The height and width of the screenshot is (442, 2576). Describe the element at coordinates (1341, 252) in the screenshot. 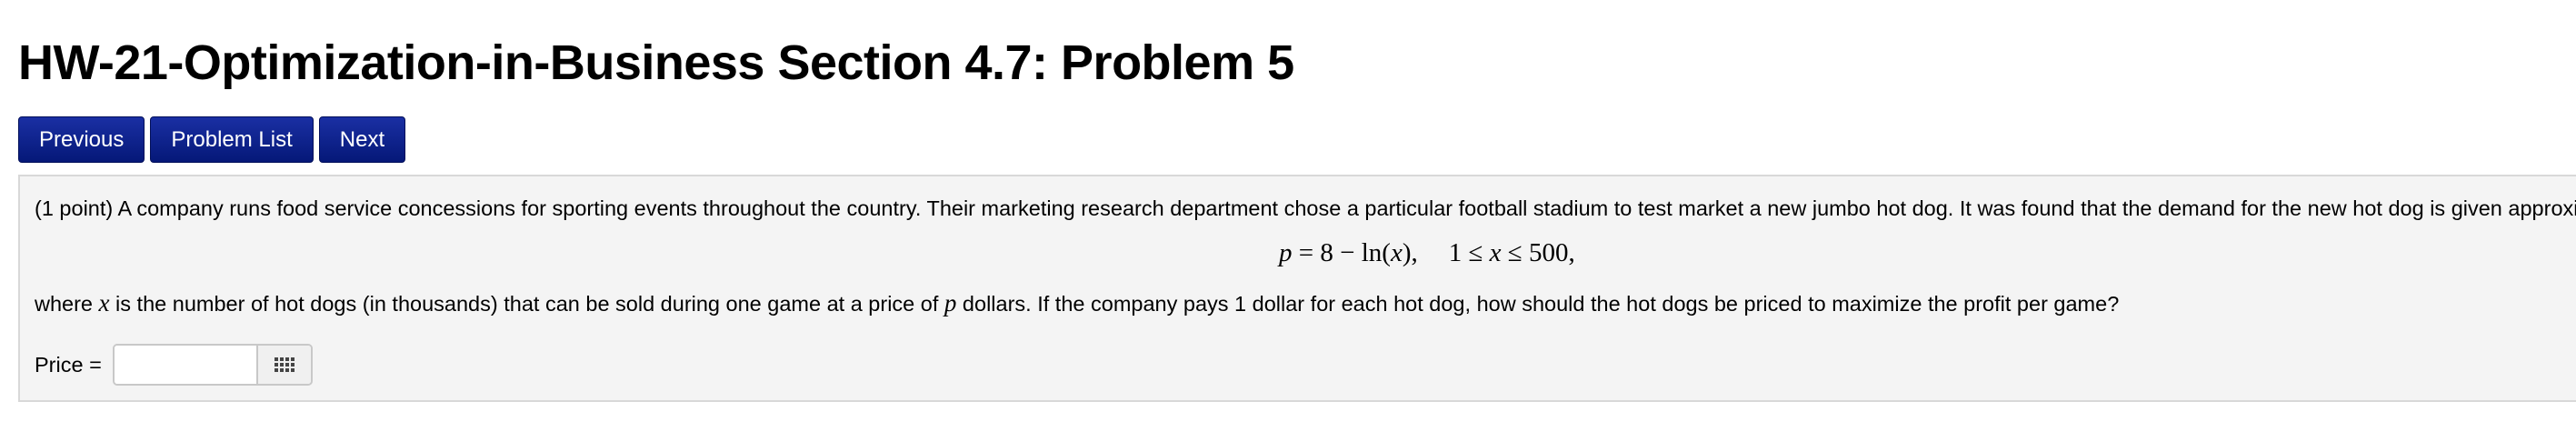

I see `eq-rhs: = 8 − ln(` at that location.